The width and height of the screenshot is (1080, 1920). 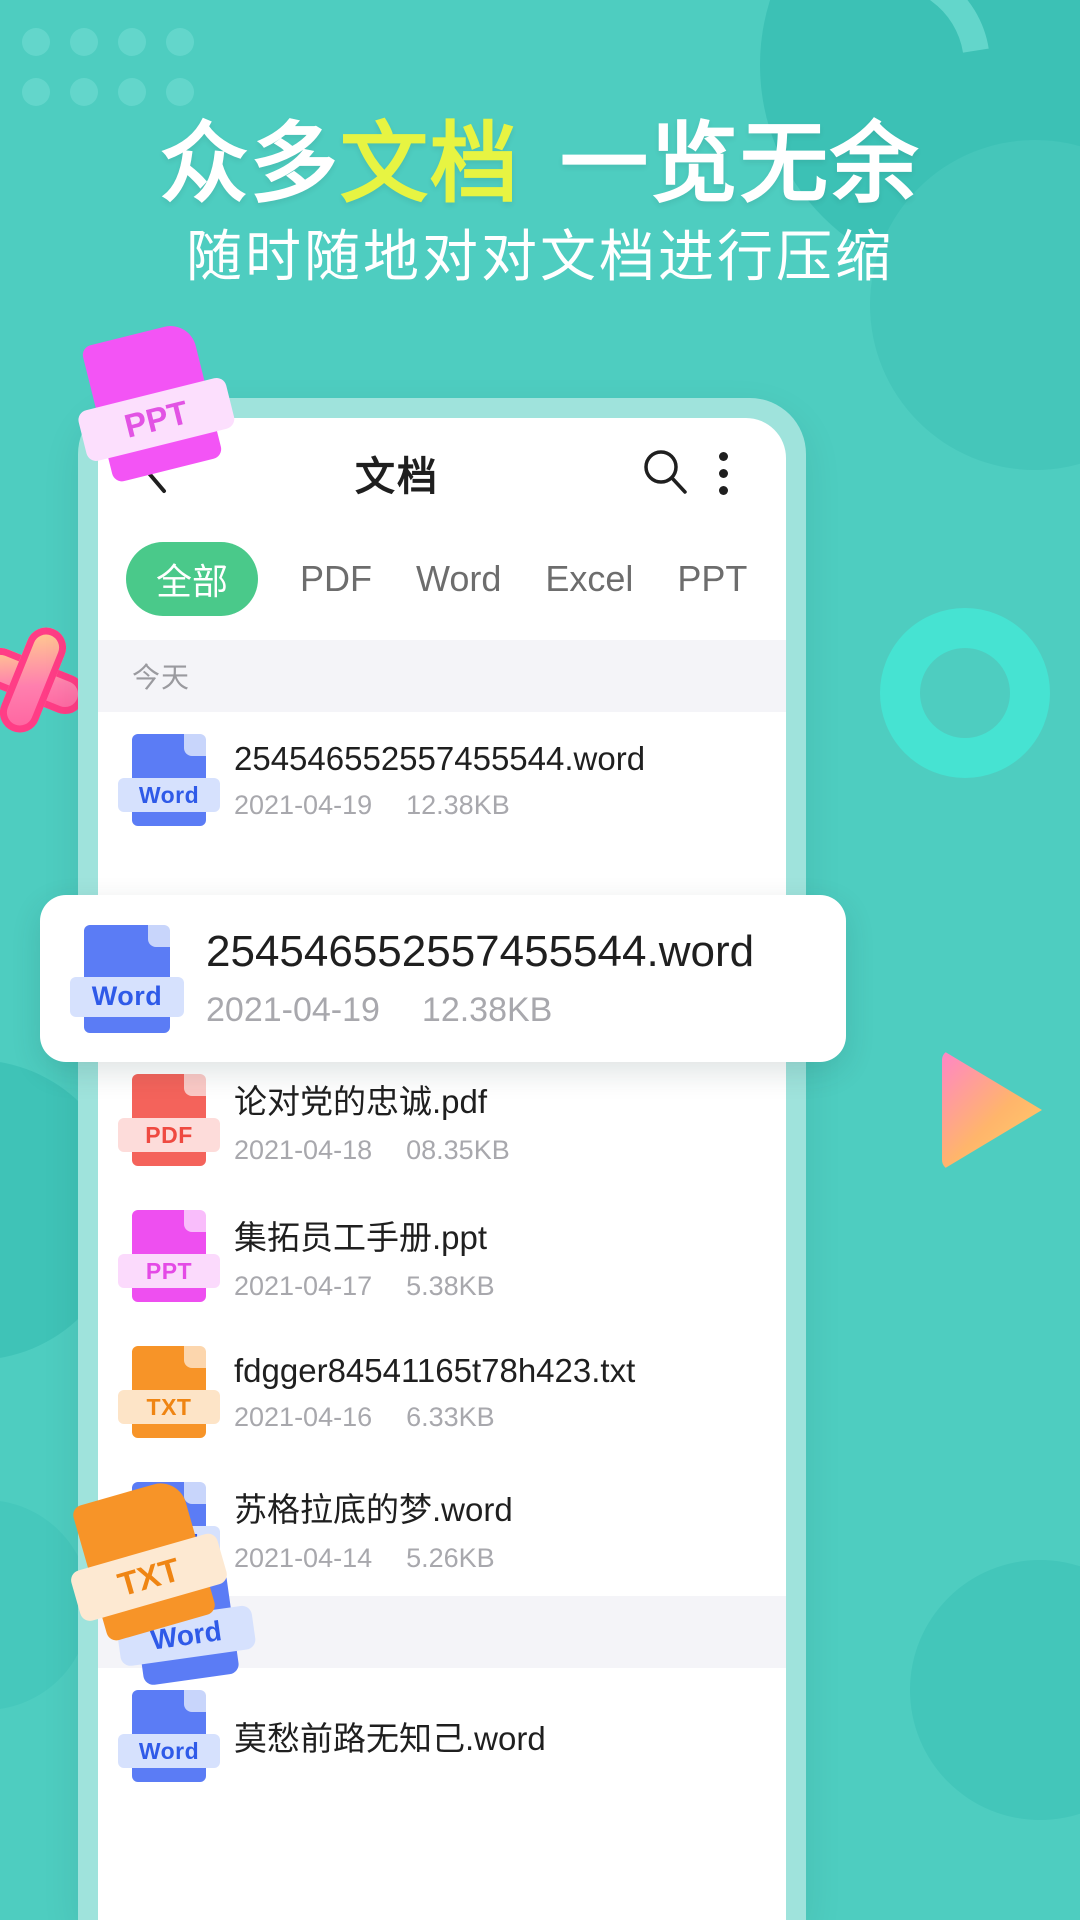 What do you see at coordinates (992, 1110) in the screenshot?
I see `decor-triangle-icon` at bounding box center [992, 1110].